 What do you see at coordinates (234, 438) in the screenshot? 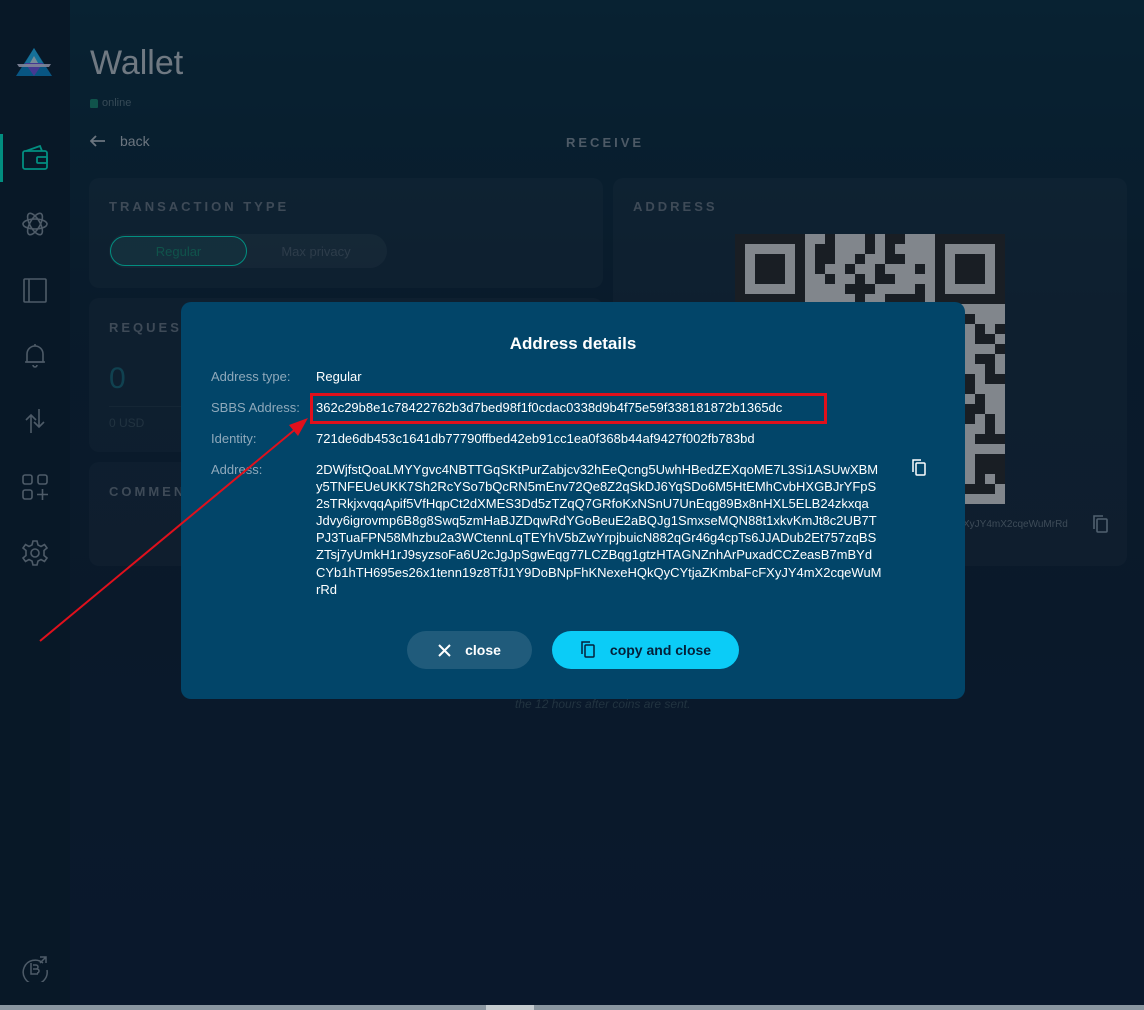
I see `identity-label: Identity:` at bounding box center [234, 438].